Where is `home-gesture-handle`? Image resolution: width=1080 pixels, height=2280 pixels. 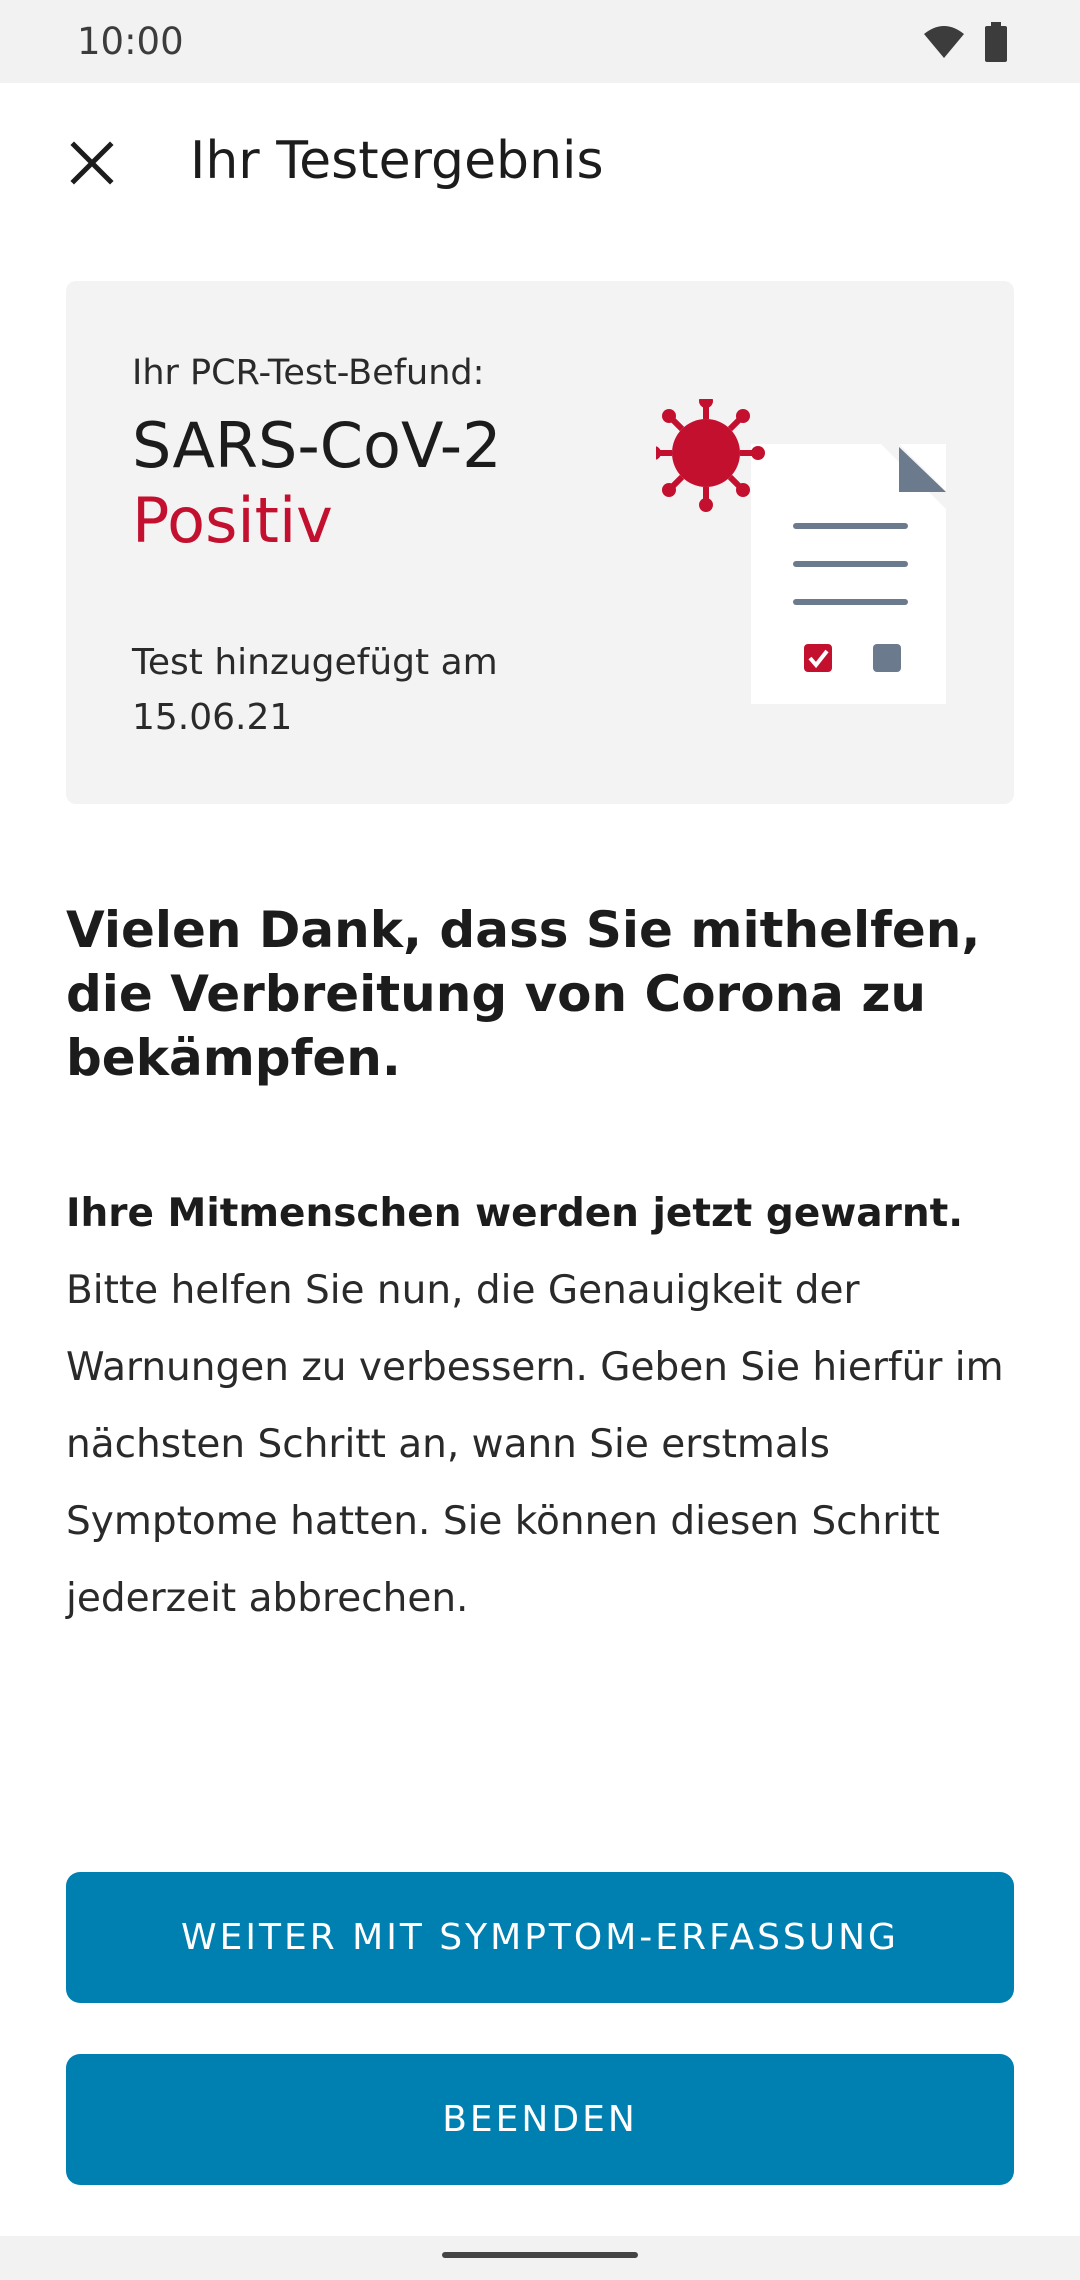 home-gesture-handle is located at coordinates (540, 2255).